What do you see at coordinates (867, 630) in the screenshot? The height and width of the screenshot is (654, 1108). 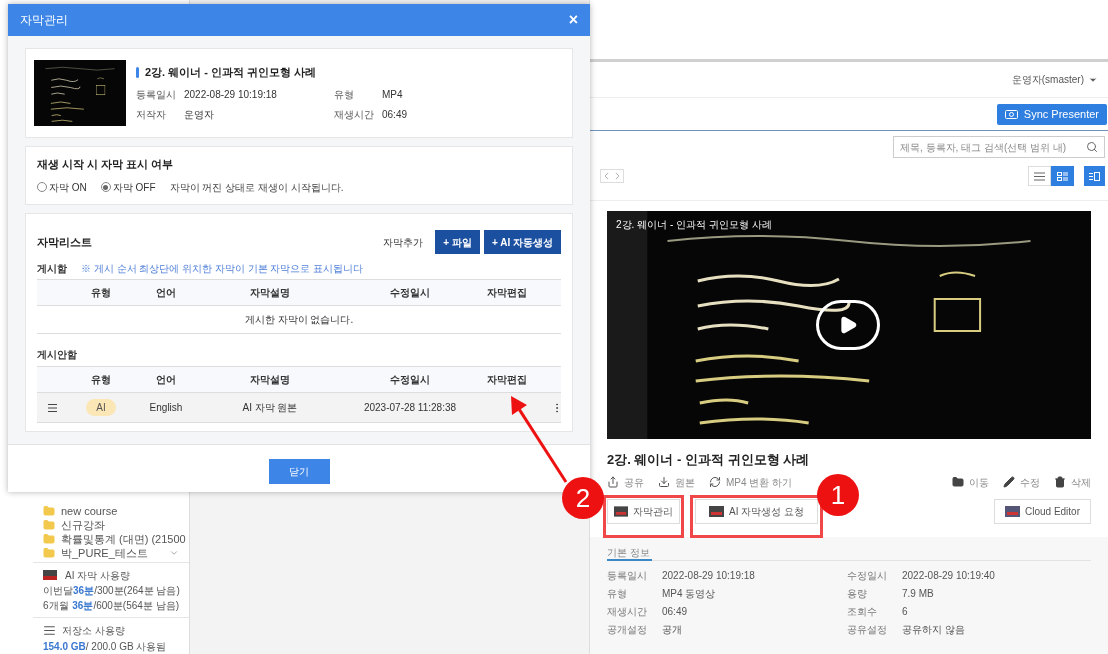 I see `info-label: 공유설정` at bounding box center [867, 630].